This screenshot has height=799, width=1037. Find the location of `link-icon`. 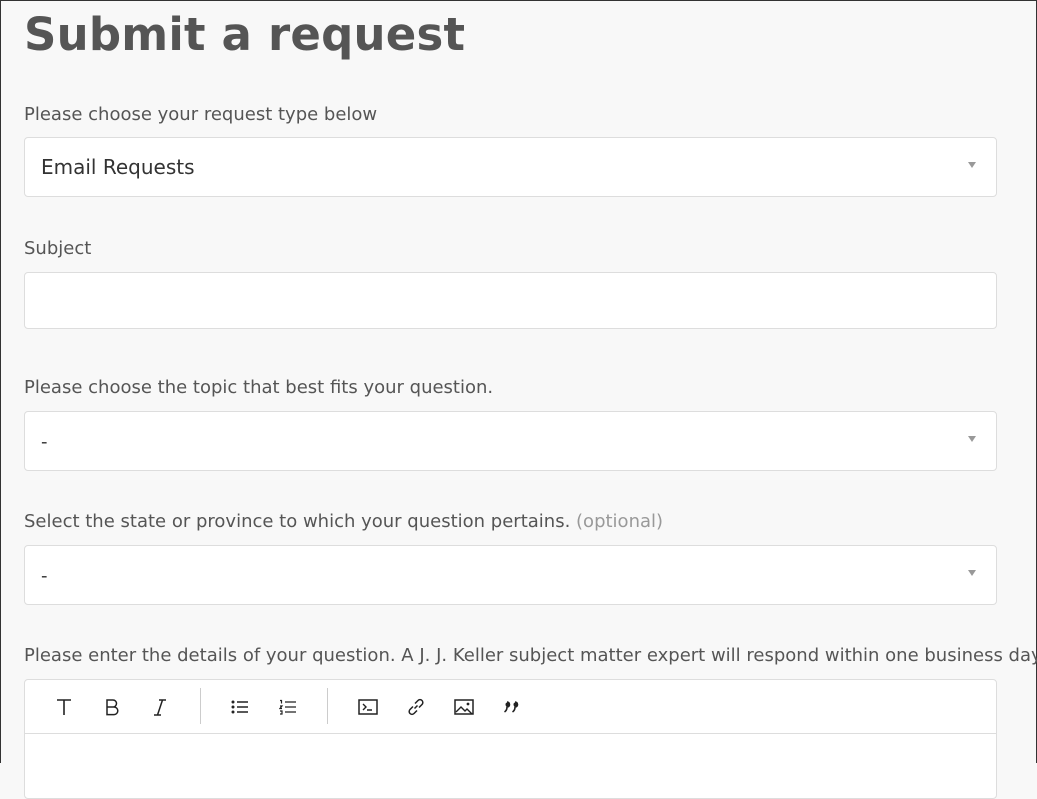

link-icon is located at coordinates (416, 707).